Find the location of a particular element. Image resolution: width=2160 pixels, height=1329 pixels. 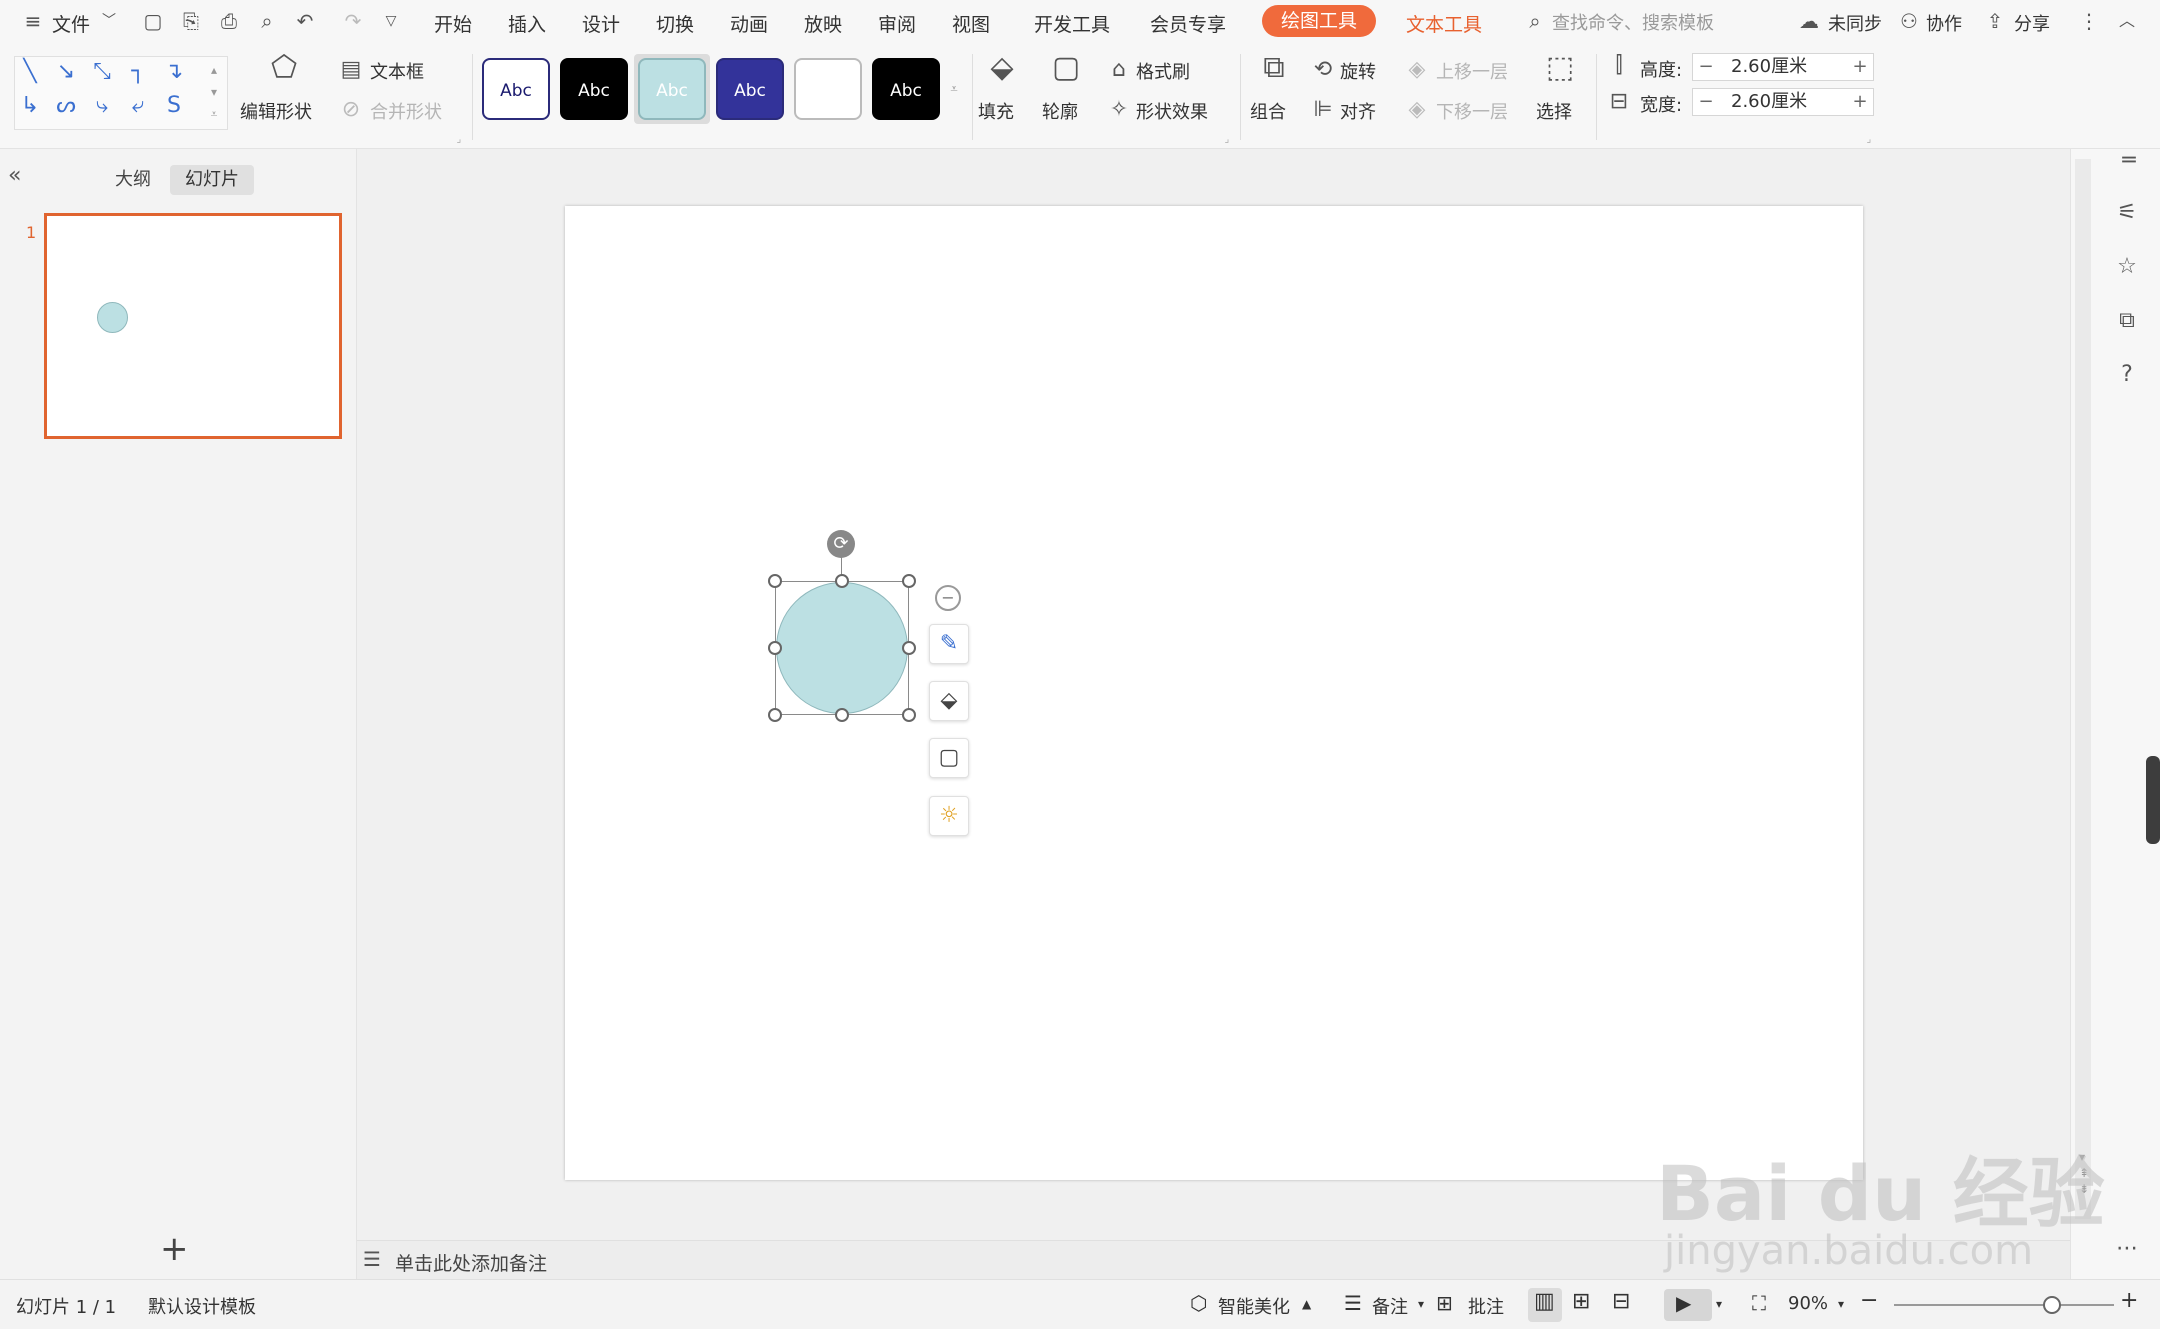

height-value: 2.60厘米 is located at coordinates (1769, 67).